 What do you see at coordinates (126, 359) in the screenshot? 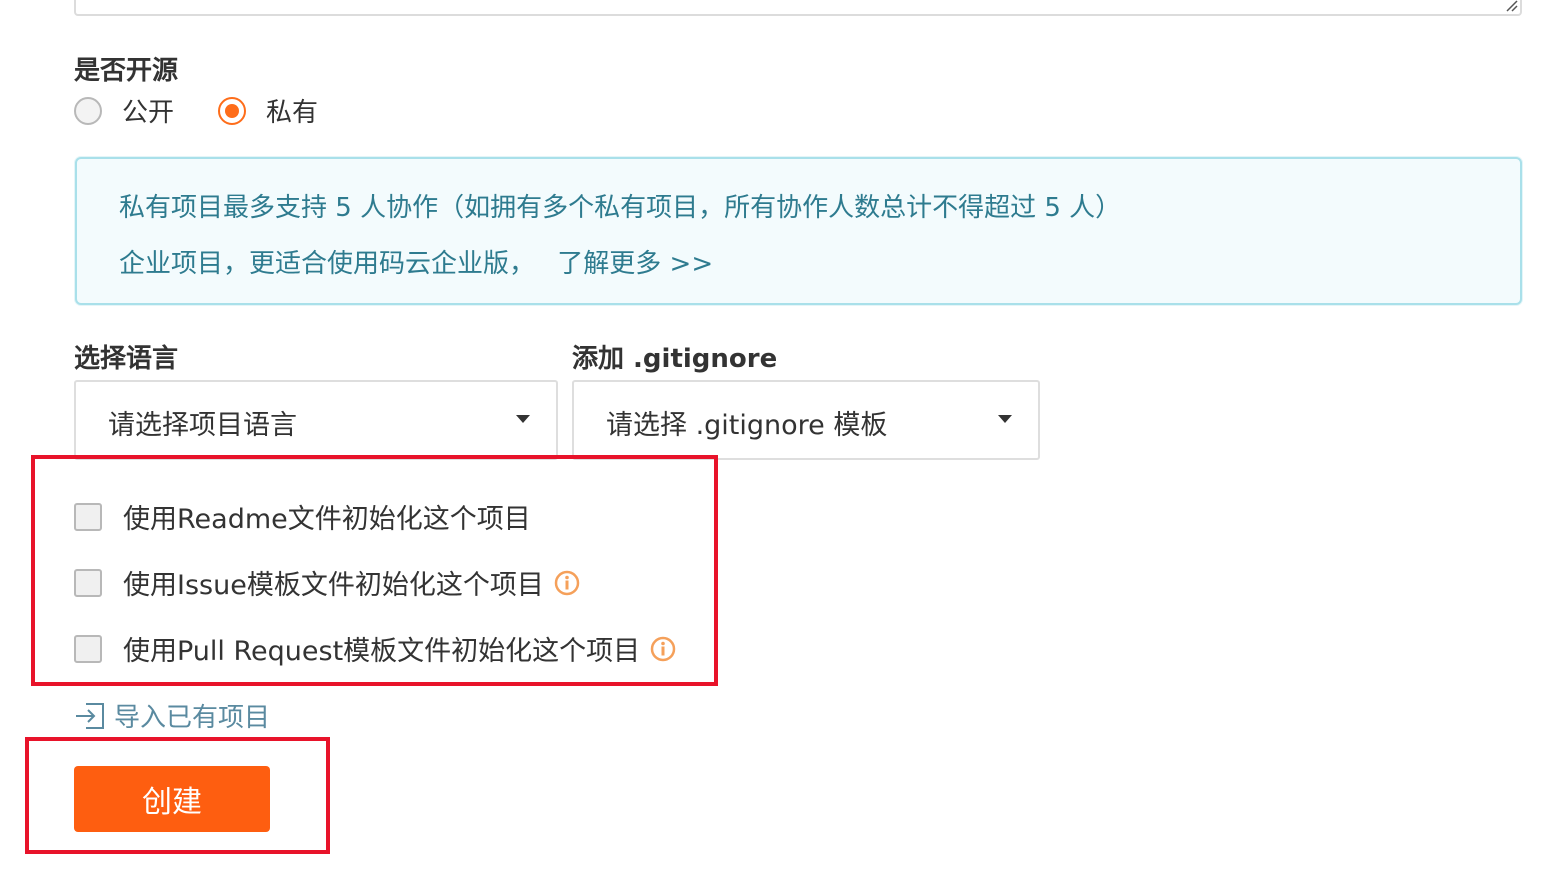
I see `language-label: 选择语言` at bounding box center [126, 359].